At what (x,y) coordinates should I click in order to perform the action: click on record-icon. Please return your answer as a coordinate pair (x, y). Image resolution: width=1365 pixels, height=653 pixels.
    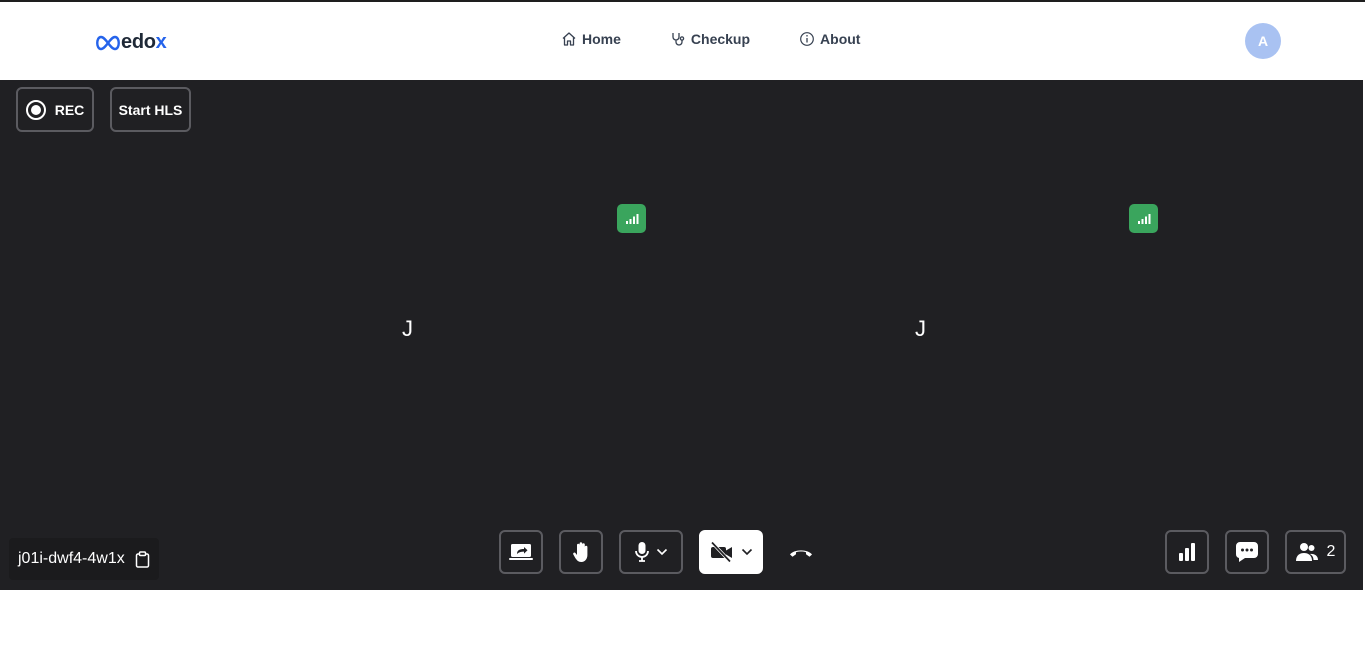
    Looking at the image, I should click on (35, 109).